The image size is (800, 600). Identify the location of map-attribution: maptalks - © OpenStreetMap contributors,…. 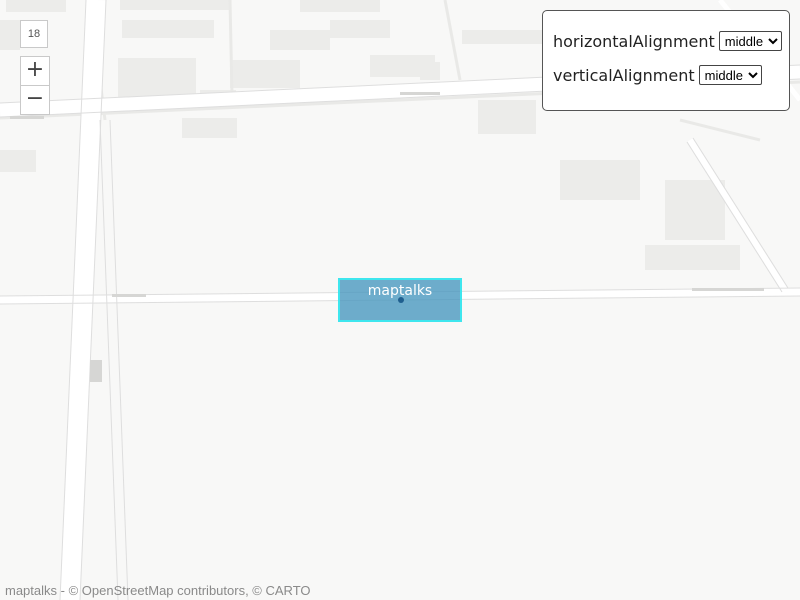
(158, 590).